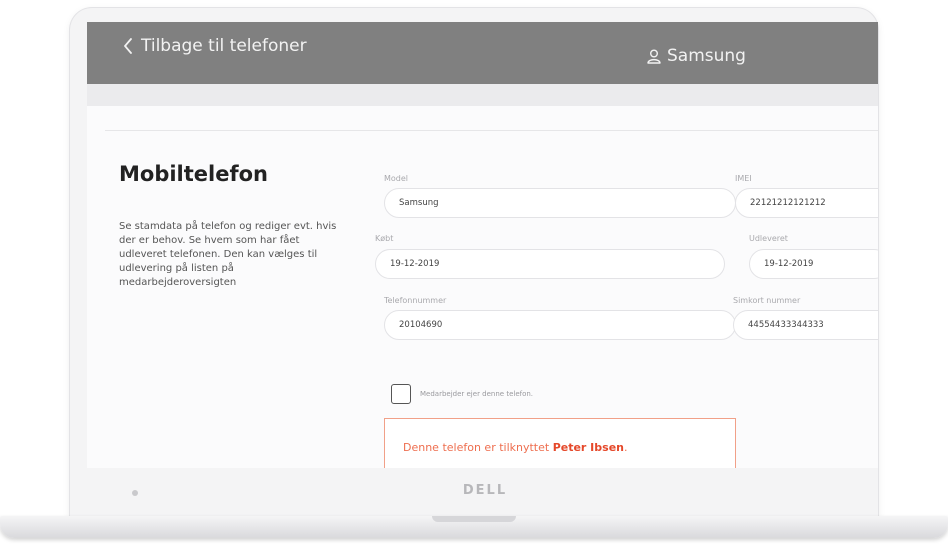  I want to click on phone-number-label: Telefonnummer, so click(415, 300).